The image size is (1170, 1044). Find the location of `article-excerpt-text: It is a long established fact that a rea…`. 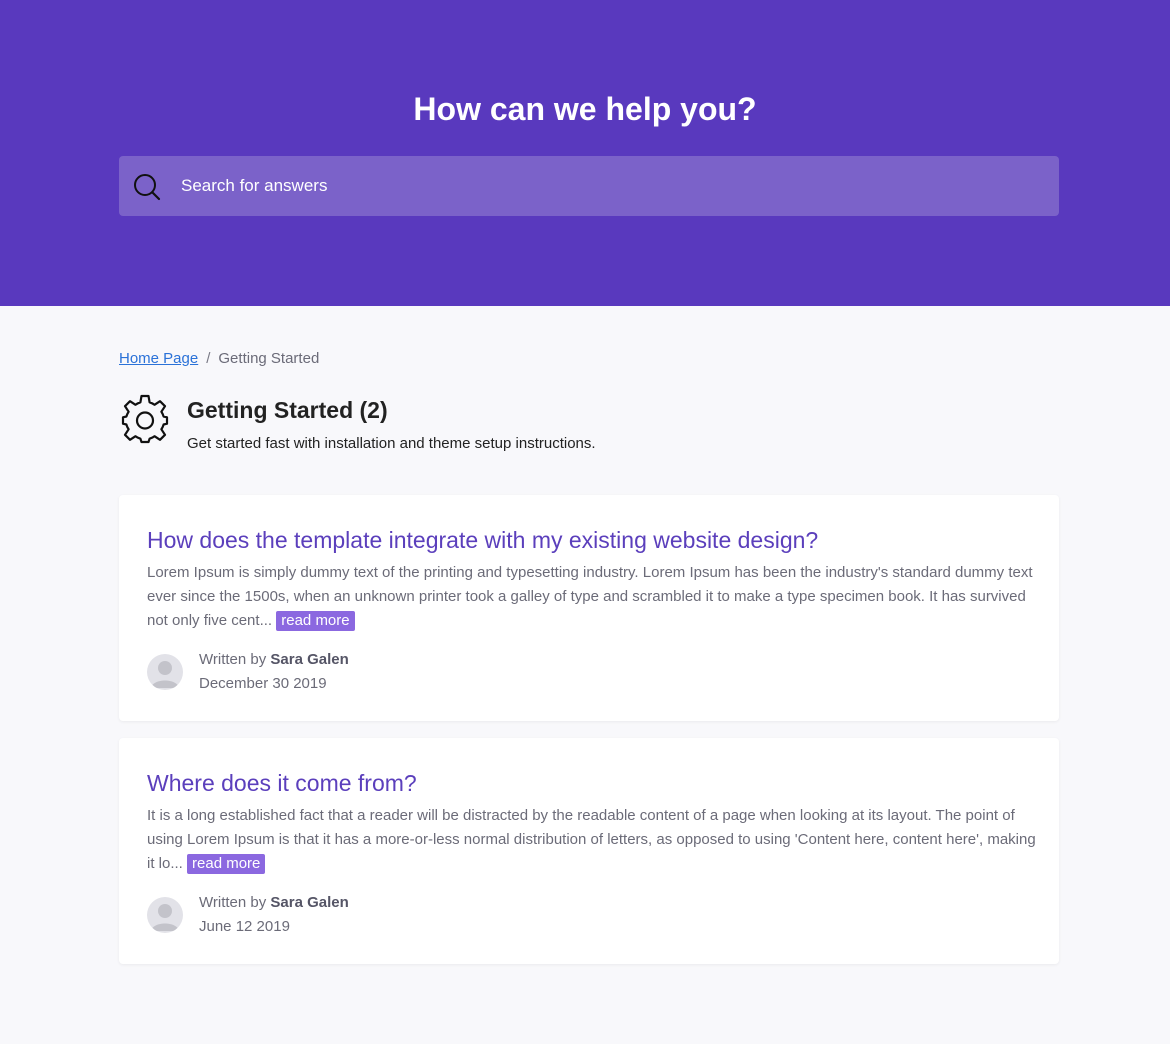

article-excerpt-text: It is a long established fact that a rea… is located at coordinates (591, 839).